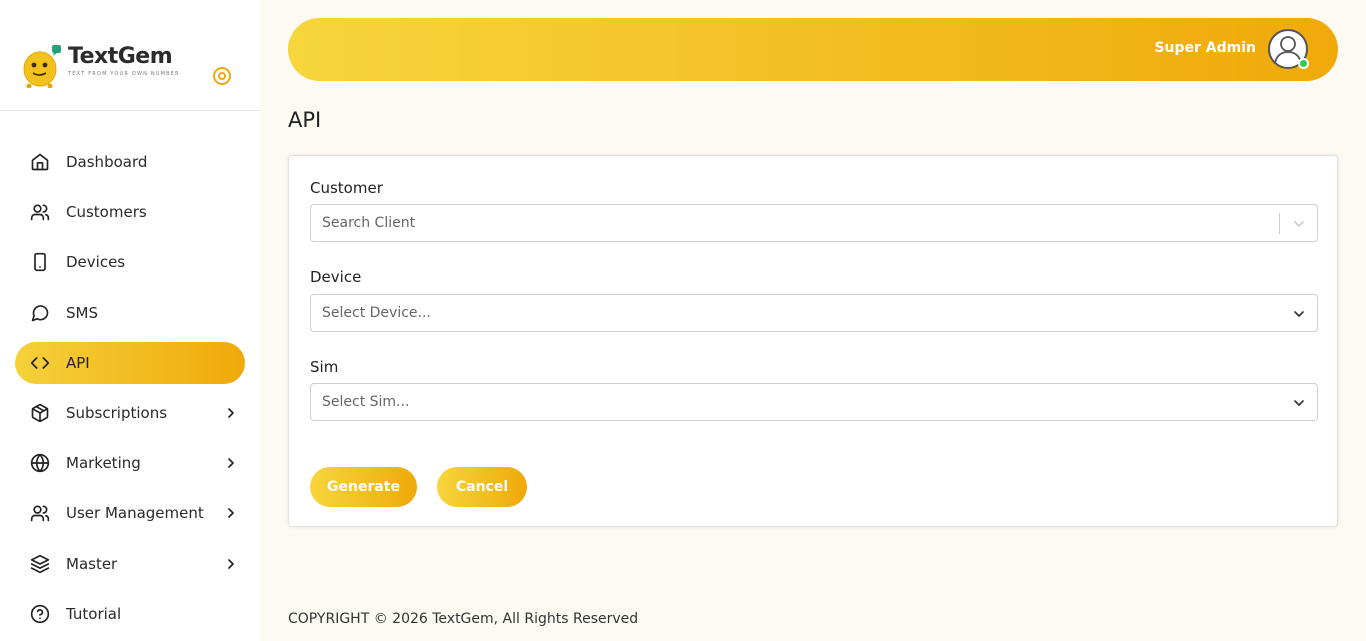  Describe the element at coordinates (78, 362) in the screenshot. I see `sidebar-item-label: API` at that location.